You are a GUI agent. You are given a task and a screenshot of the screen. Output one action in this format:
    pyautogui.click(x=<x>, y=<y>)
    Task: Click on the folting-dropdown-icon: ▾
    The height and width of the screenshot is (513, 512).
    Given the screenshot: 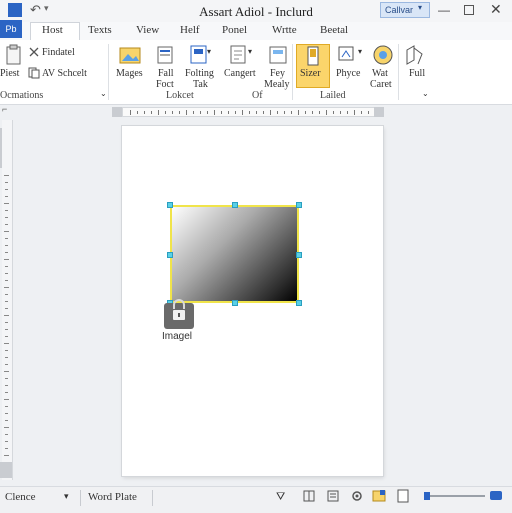 What is the action you would take?
    pyautogui.click(x=209, y=51)
    